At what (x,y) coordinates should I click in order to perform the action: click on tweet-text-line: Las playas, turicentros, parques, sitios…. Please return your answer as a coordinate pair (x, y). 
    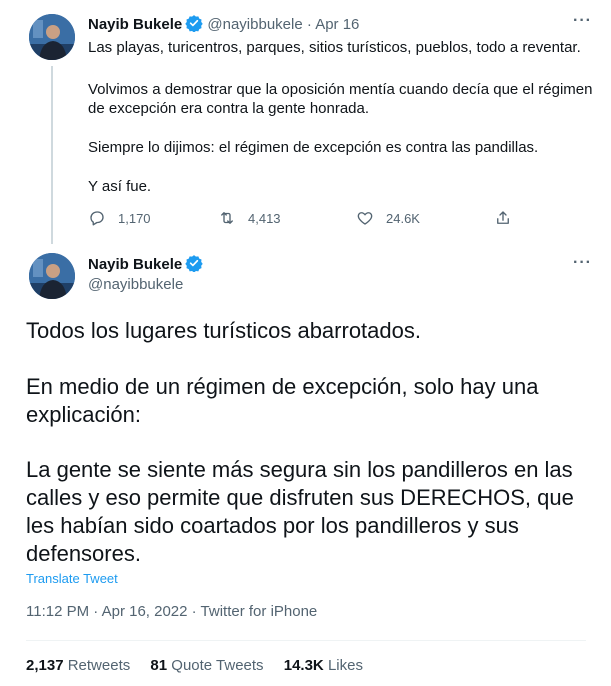
    Looking at the image, I should click on (334, 47).